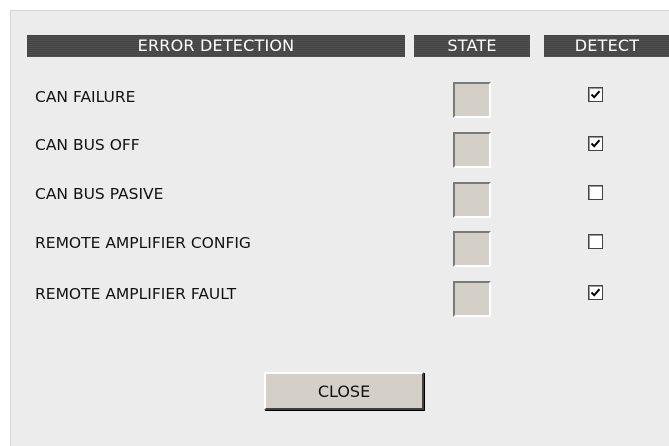  What do you see at coordinates (344, 391) in the screenshot?
I see `close-button: CLOSE` at bounding box center [344, 391].